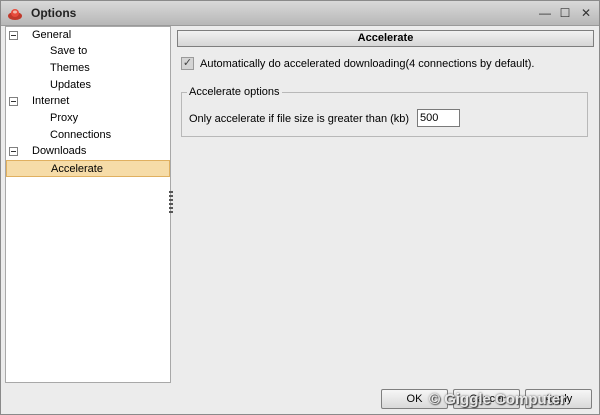  What do you see at coordinates (385, 38) in the screenshot?
I see `panel-header: Accelerate` at bounding box center [385, 38].